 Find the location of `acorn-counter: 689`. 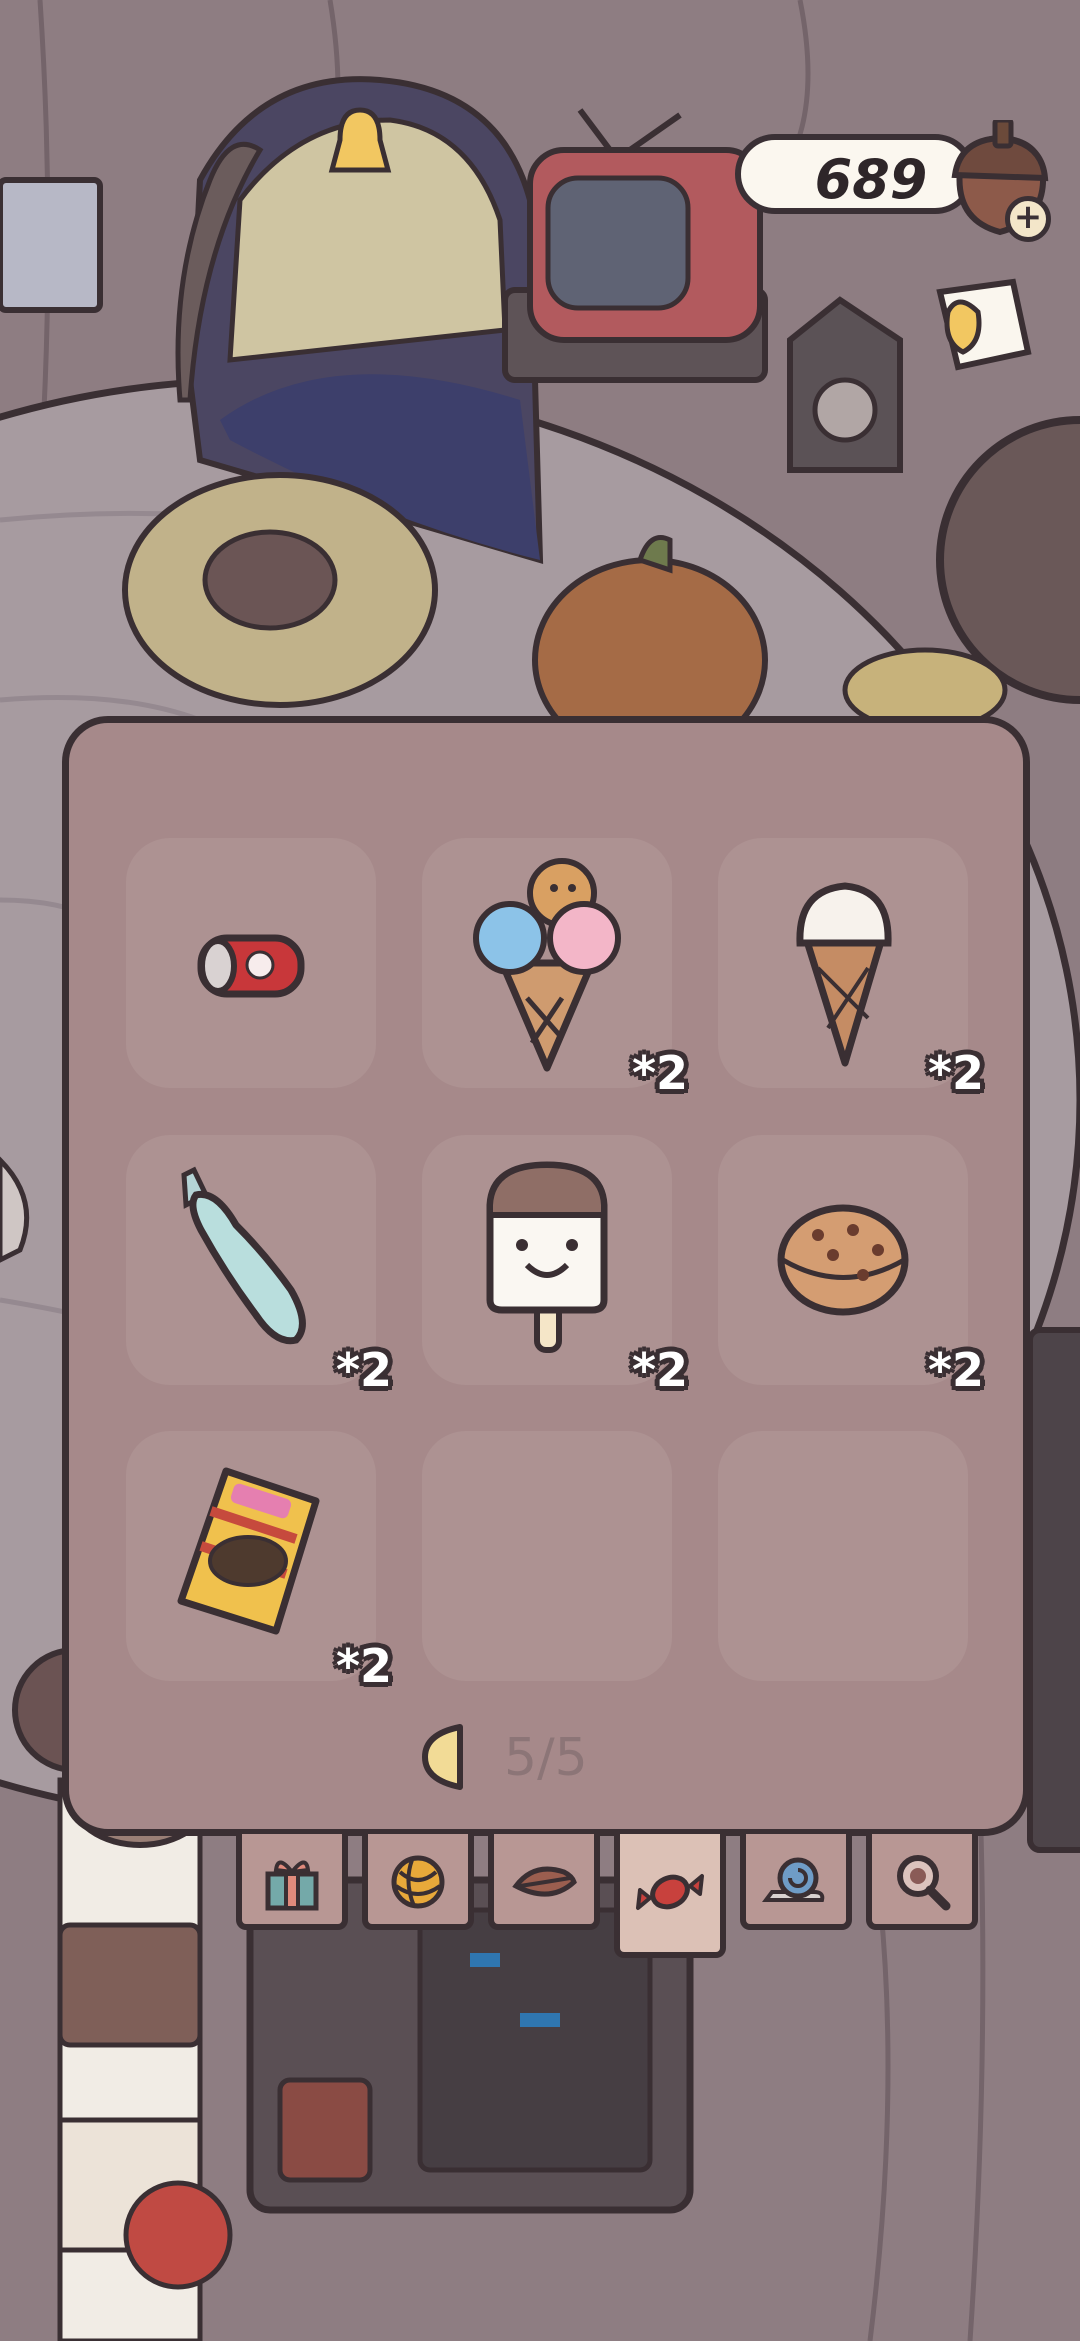

acorn-counter: 689 is located at coordinates (855, 174).